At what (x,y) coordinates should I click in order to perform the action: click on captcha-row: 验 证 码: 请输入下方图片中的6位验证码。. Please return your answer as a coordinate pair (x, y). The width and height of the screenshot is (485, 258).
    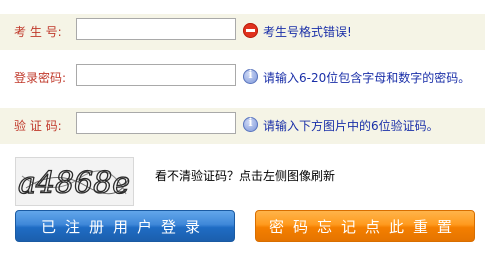
    Looking at the image, I should click on (242, 126).